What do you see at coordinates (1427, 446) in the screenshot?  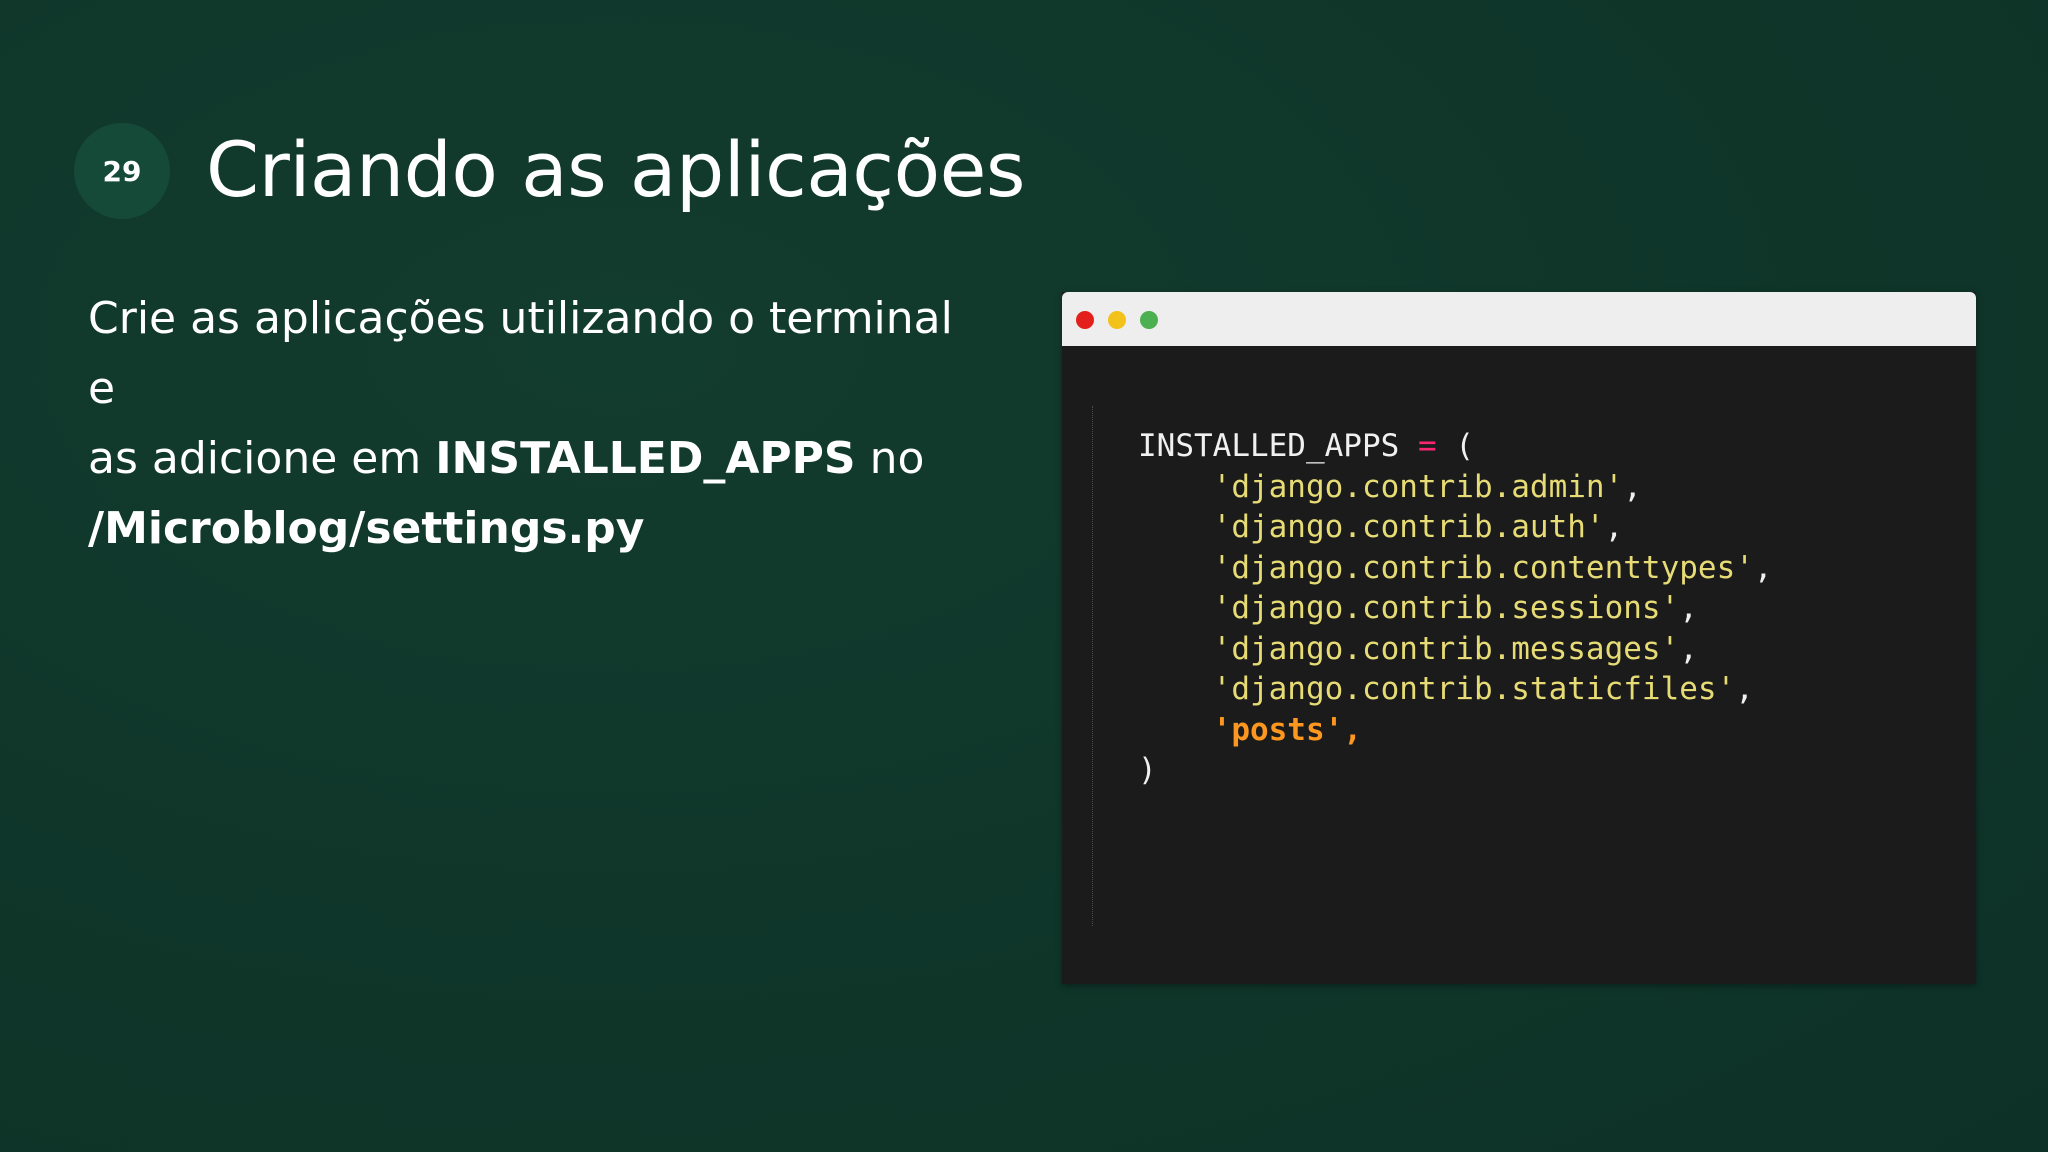 I see `code-operator: =` at bounding box center [1427, 446].